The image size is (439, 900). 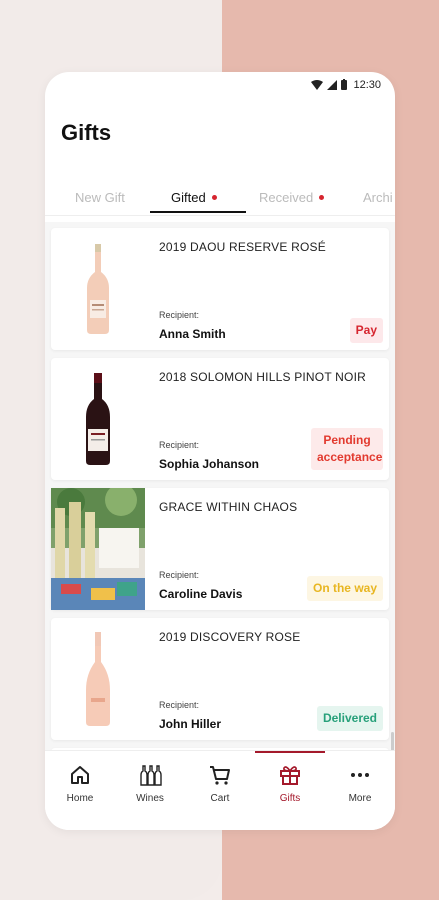 What do you see at coordinates (290, 752) in the screenshot?
I see `active-nav-indicator` at bounding box center [290, 752].